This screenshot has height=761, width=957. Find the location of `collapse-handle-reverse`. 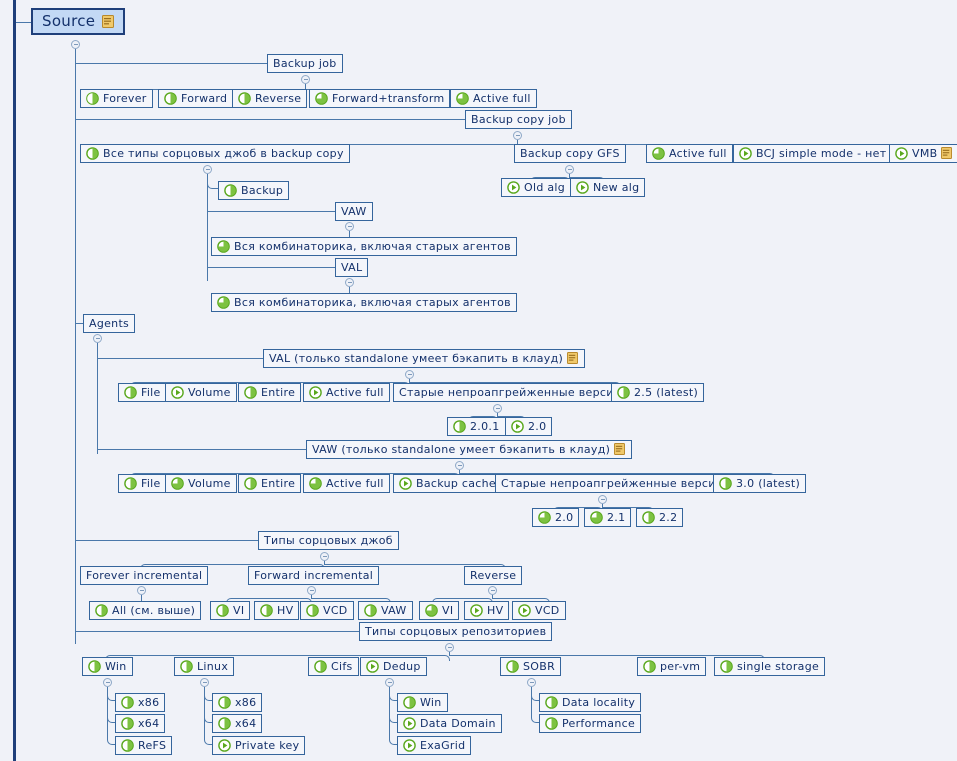

collapse-handle-reverse is located at coordinates (492, 590).